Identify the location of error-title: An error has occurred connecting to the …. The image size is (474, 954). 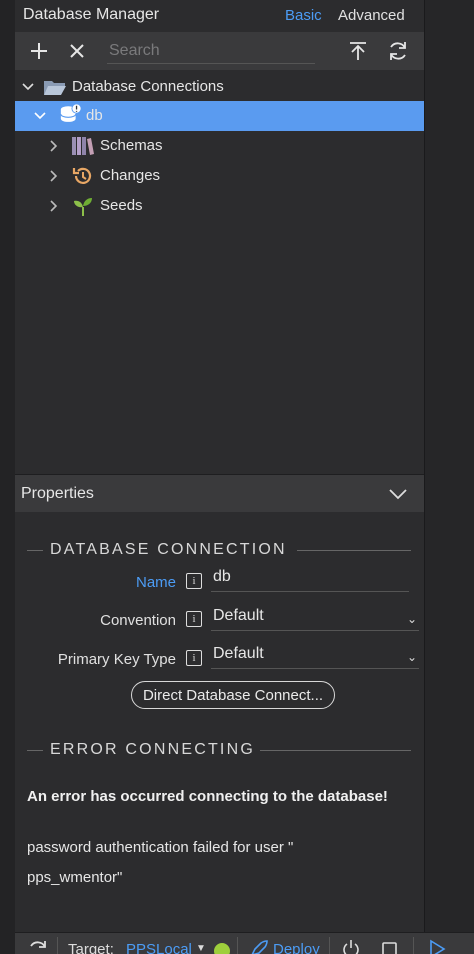
(207, 796).